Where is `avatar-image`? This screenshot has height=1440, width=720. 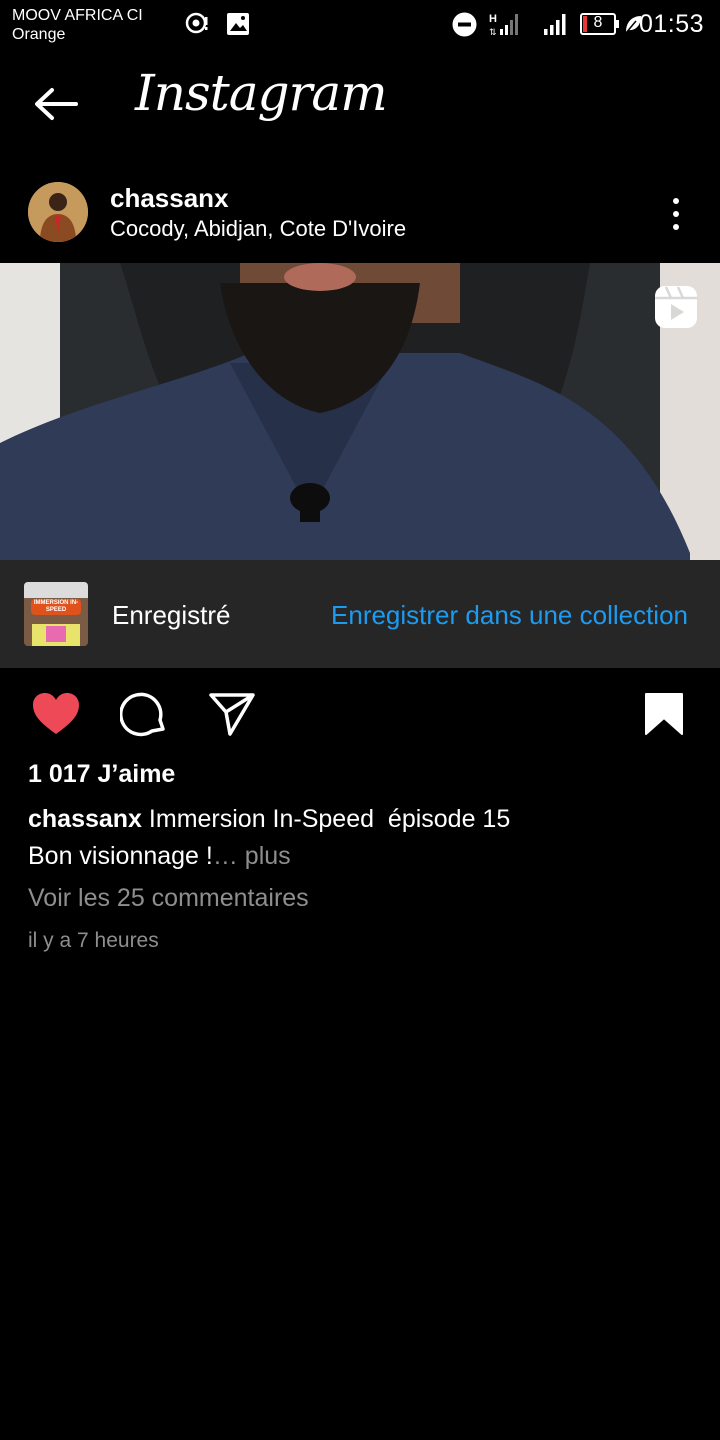
avatar-image is located at coordinates (58, 212).